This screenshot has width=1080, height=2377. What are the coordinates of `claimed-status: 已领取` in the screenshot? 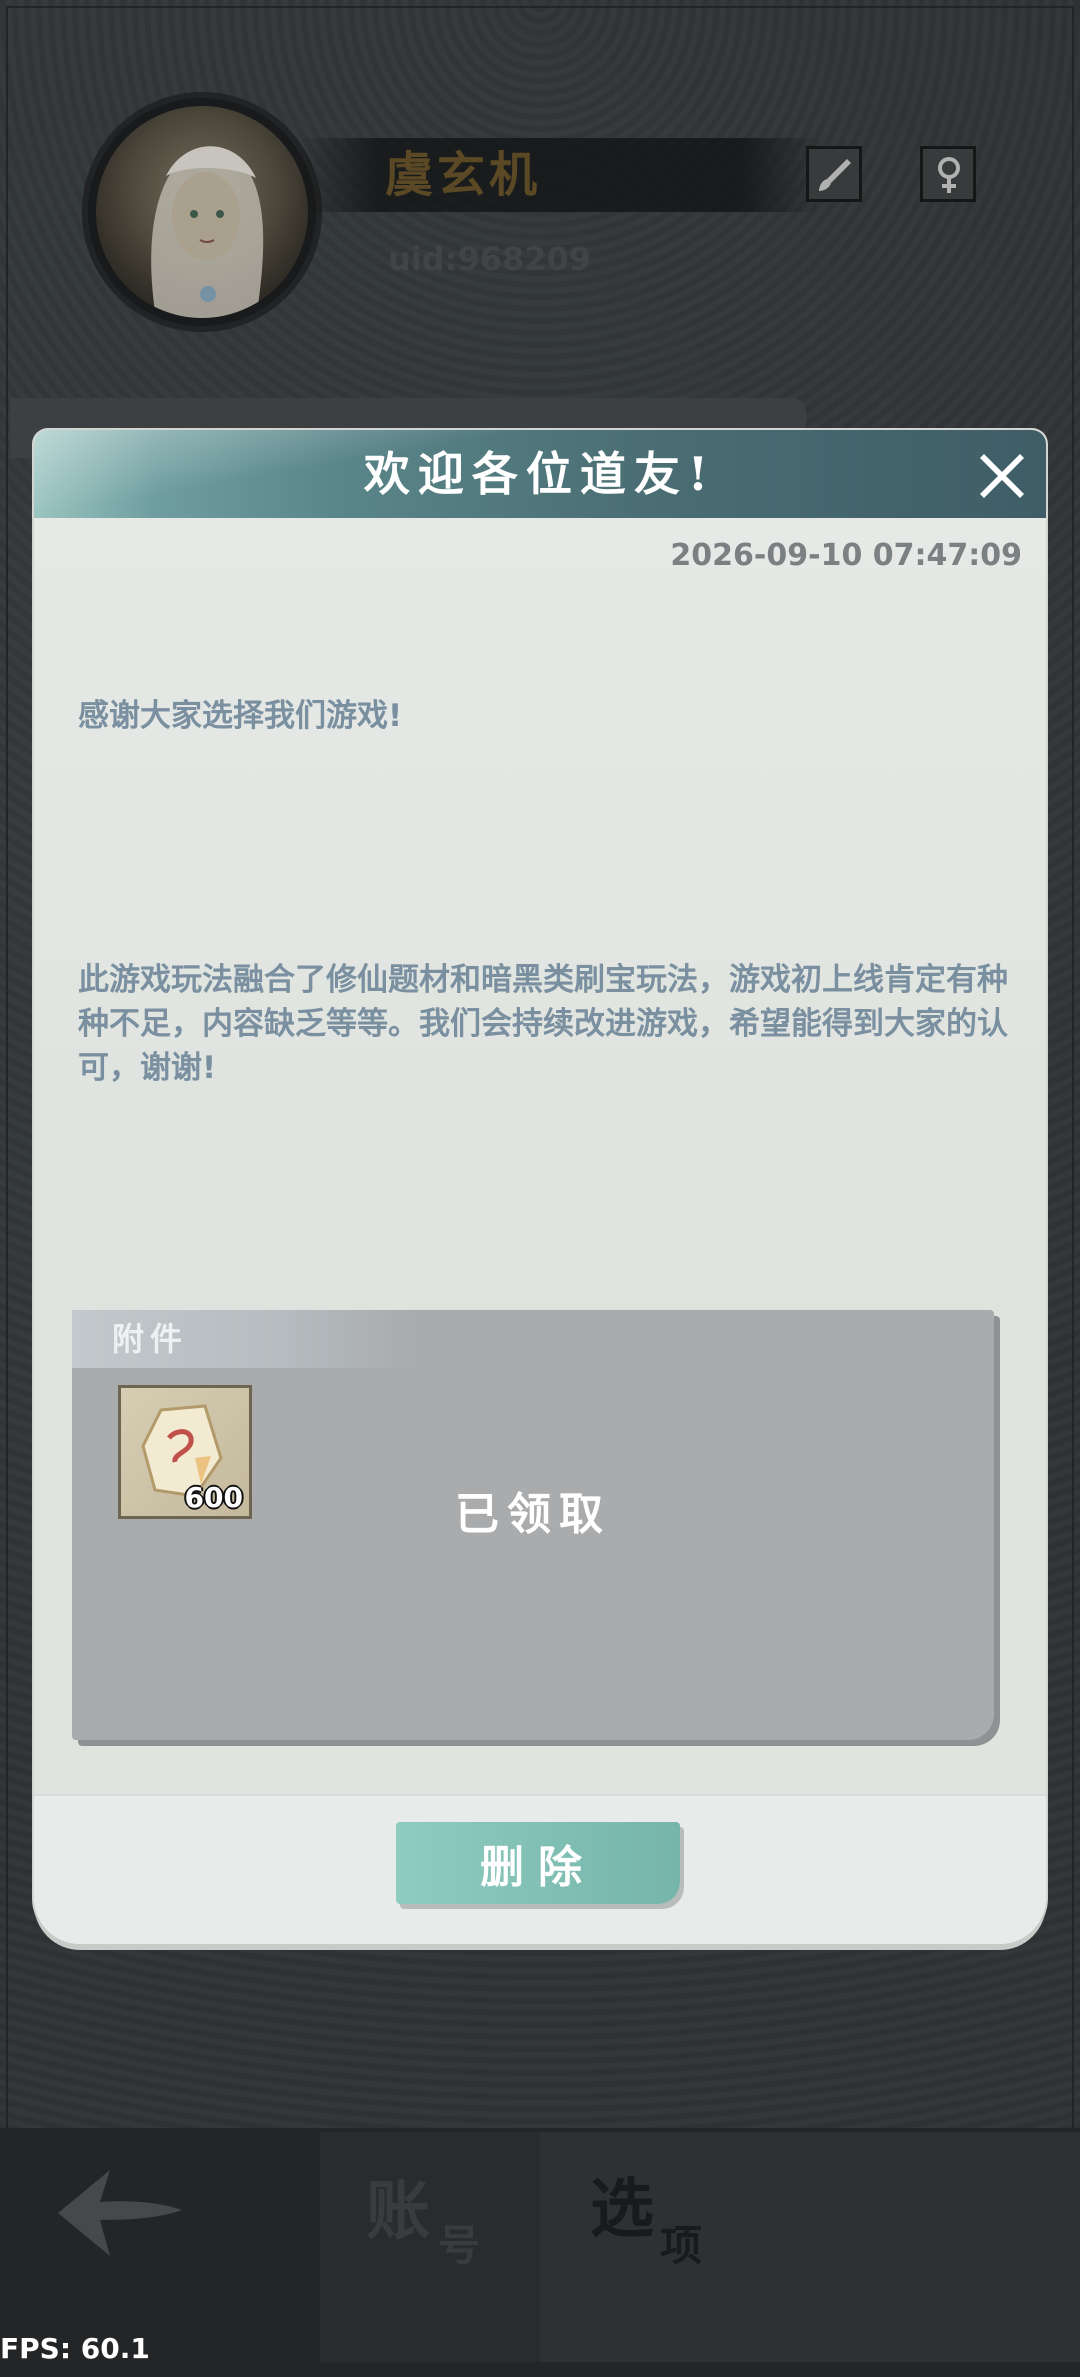 It's located at (533, 1514).